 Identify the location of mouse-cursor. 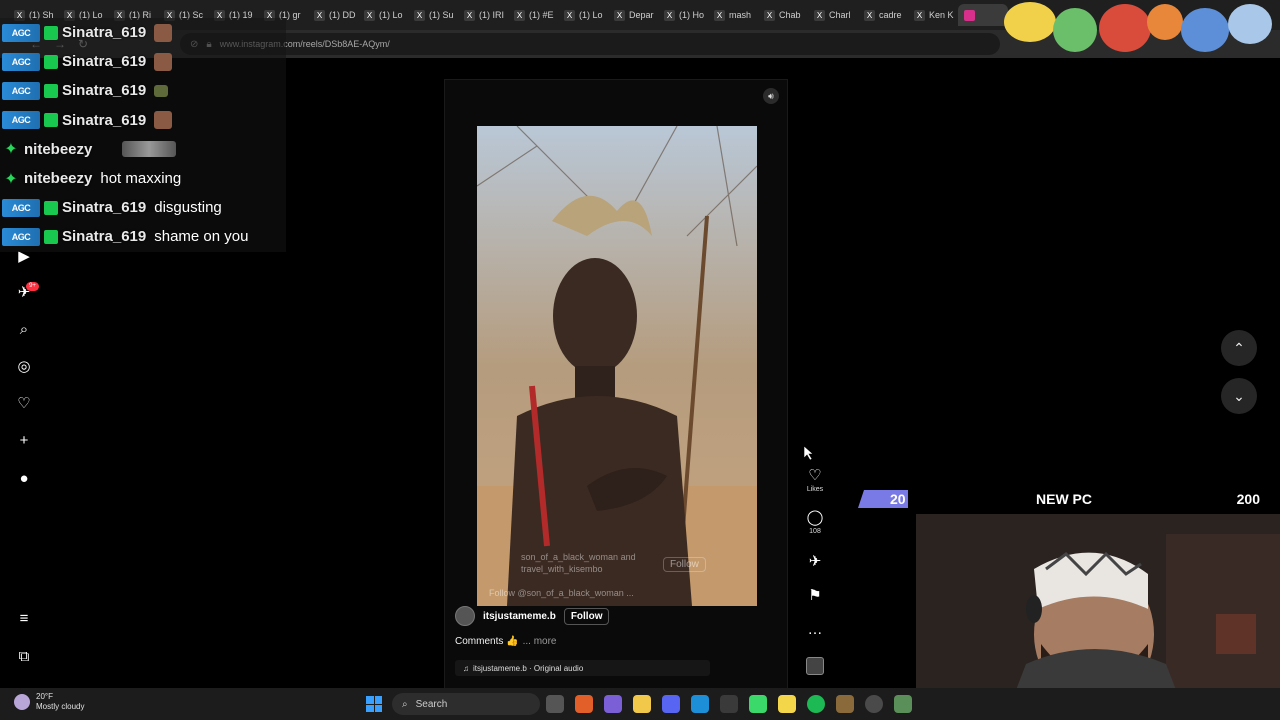
(809, 453).